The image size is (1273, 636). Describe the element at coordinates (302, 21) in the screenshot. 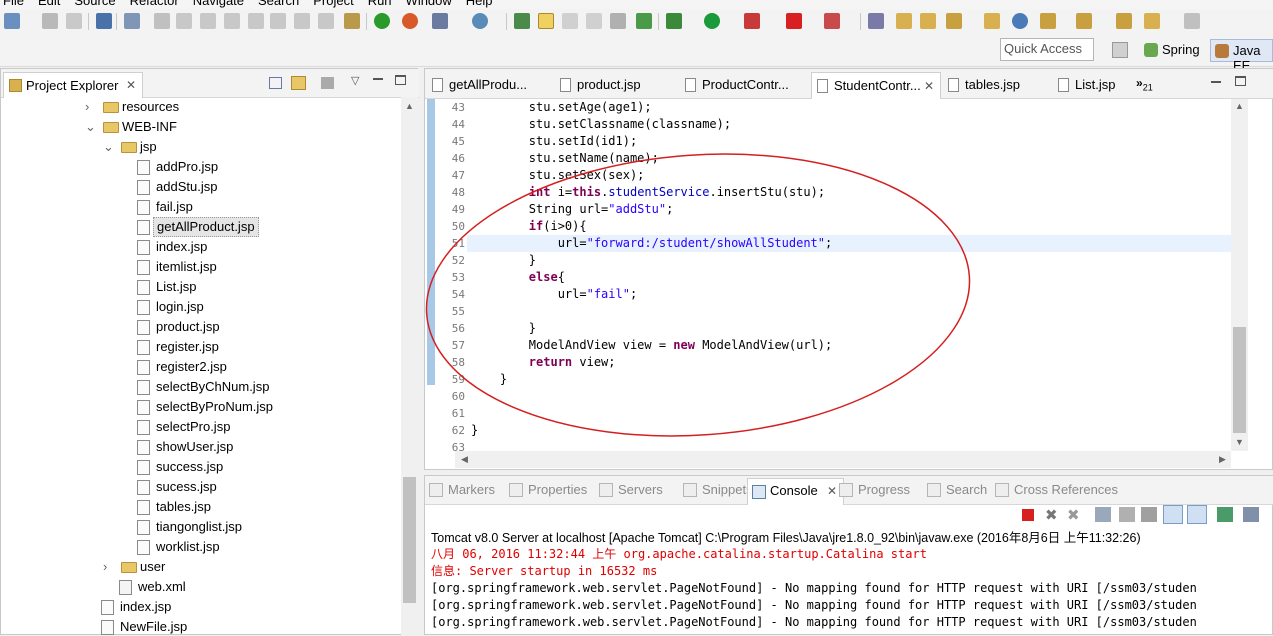

I see `step-return-icon` at that location.